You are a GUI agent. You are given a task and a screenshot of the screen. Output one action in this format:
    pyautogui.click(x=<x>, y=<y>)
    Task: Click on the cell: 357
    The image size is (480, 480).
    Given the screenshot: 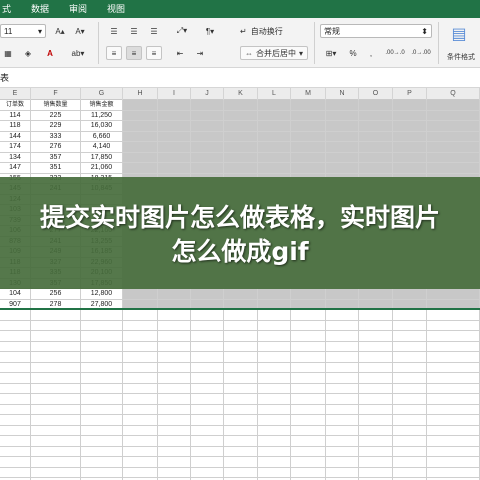 What is the action you would take?
    pyautogui.click(x=56, y=157)
    